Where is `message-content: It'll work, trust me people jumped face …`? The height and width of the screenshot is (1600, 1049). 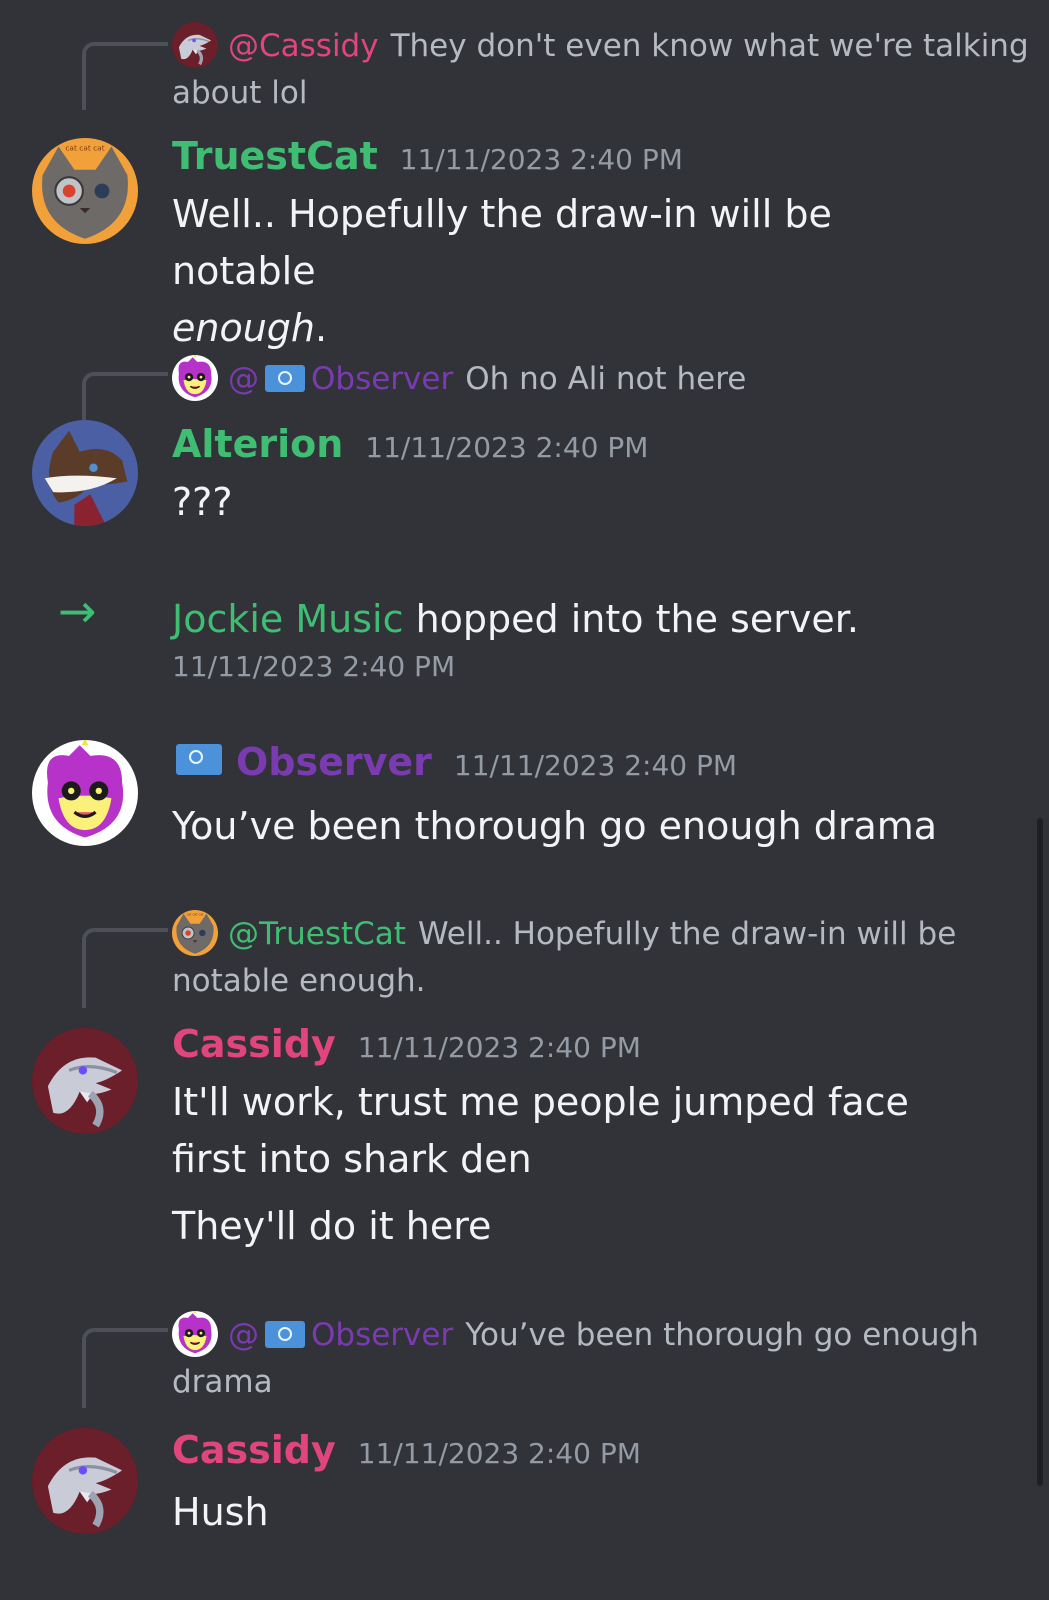
message-content: It'll work, trust me people jumped face … is located at coordinates (540, 1130).